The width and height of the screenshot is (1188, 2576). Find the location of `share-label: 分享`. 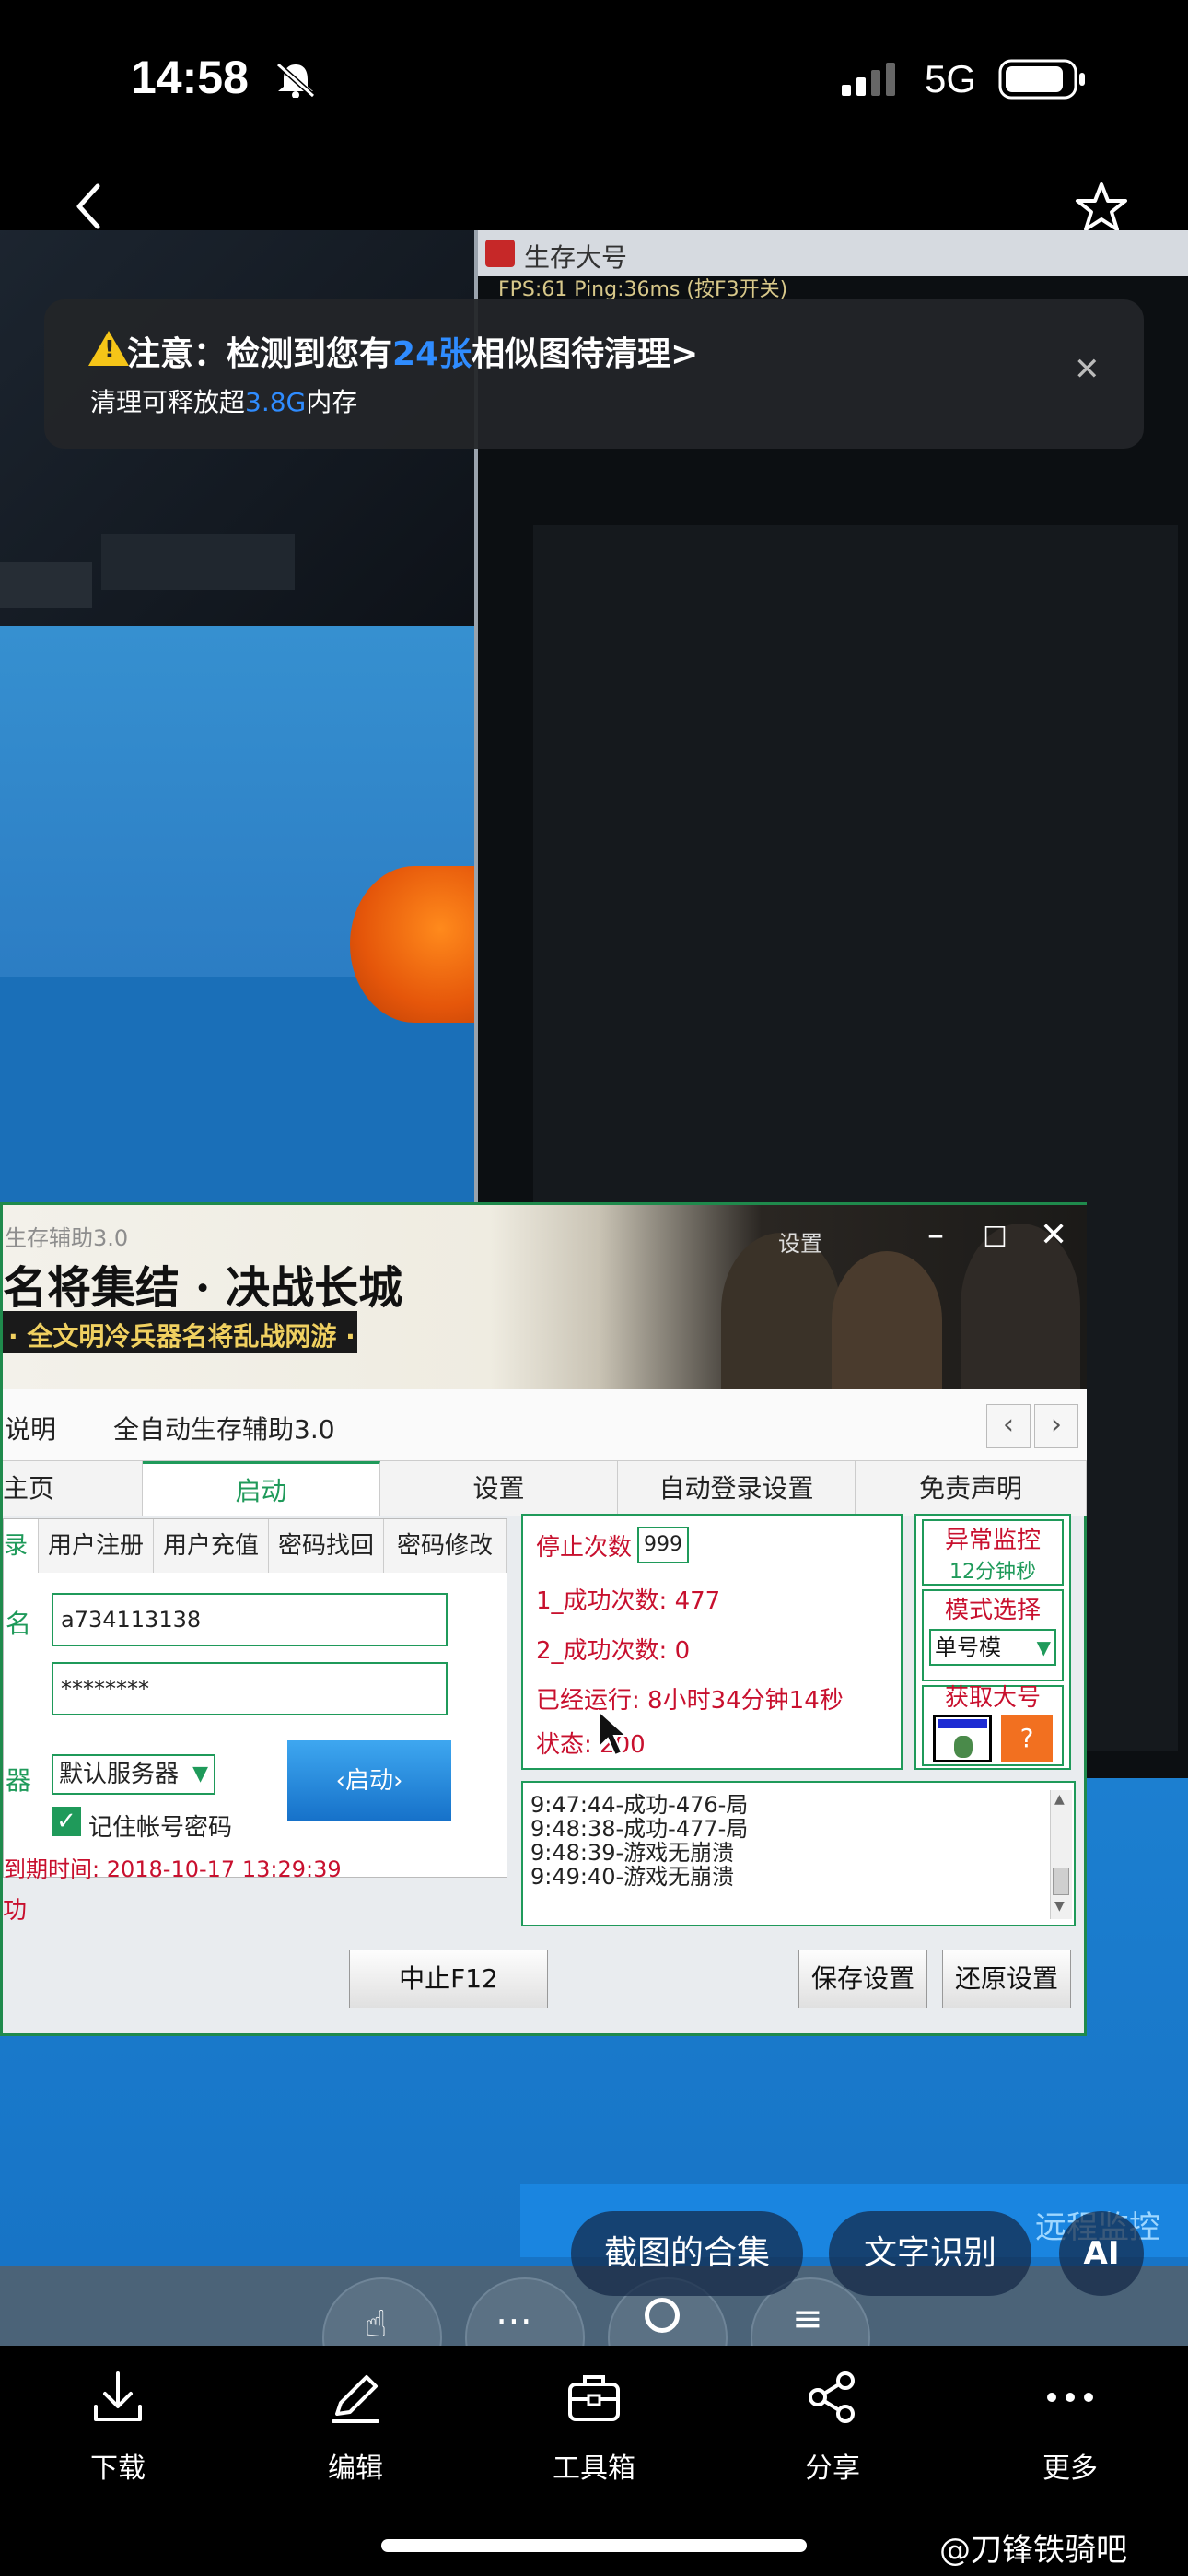

share-label: 分享 is located at coordinates (832, 2469).